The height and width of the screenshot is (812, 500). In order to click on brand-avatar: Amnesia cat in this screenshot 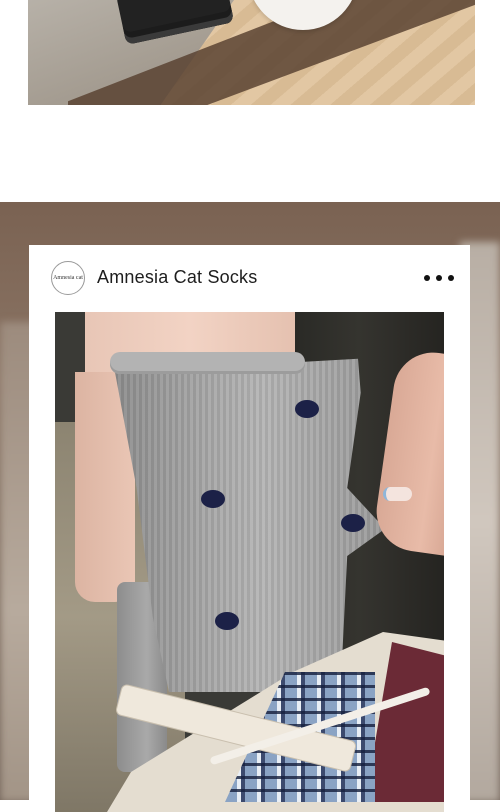, I will do `click(68, 278)`.